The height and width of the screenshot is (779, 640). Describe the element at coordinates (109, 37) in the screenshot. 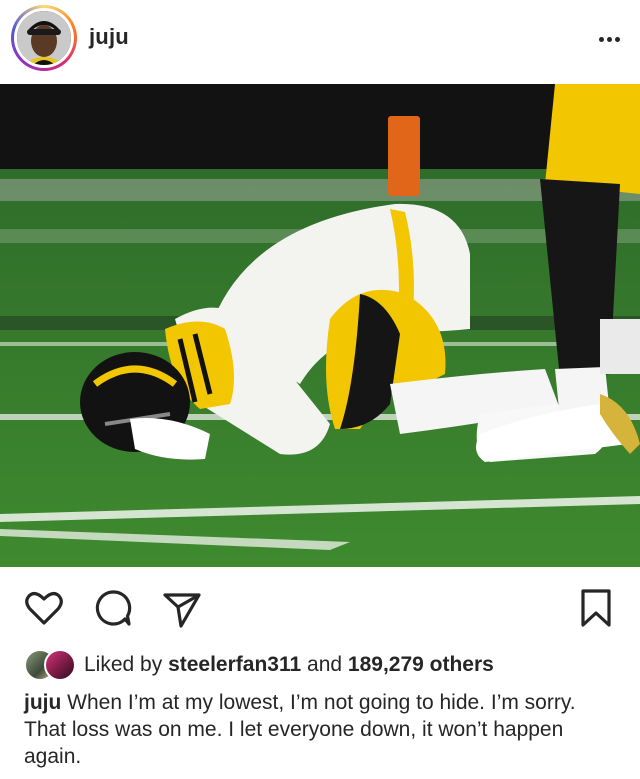

I see `post-username: juju` at that location.